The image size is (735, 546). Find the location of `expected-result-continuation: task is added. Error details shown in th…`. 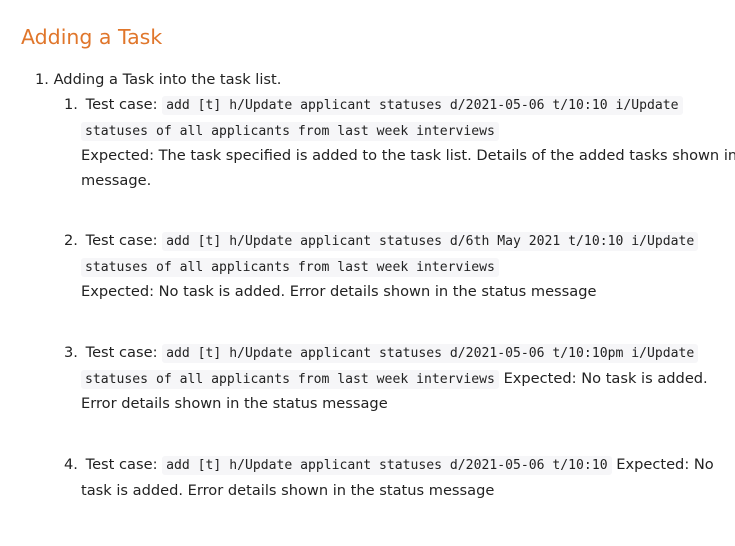

expected-result-continuation: task is added. Error details shown in th… is located at coordinates (288, 490).